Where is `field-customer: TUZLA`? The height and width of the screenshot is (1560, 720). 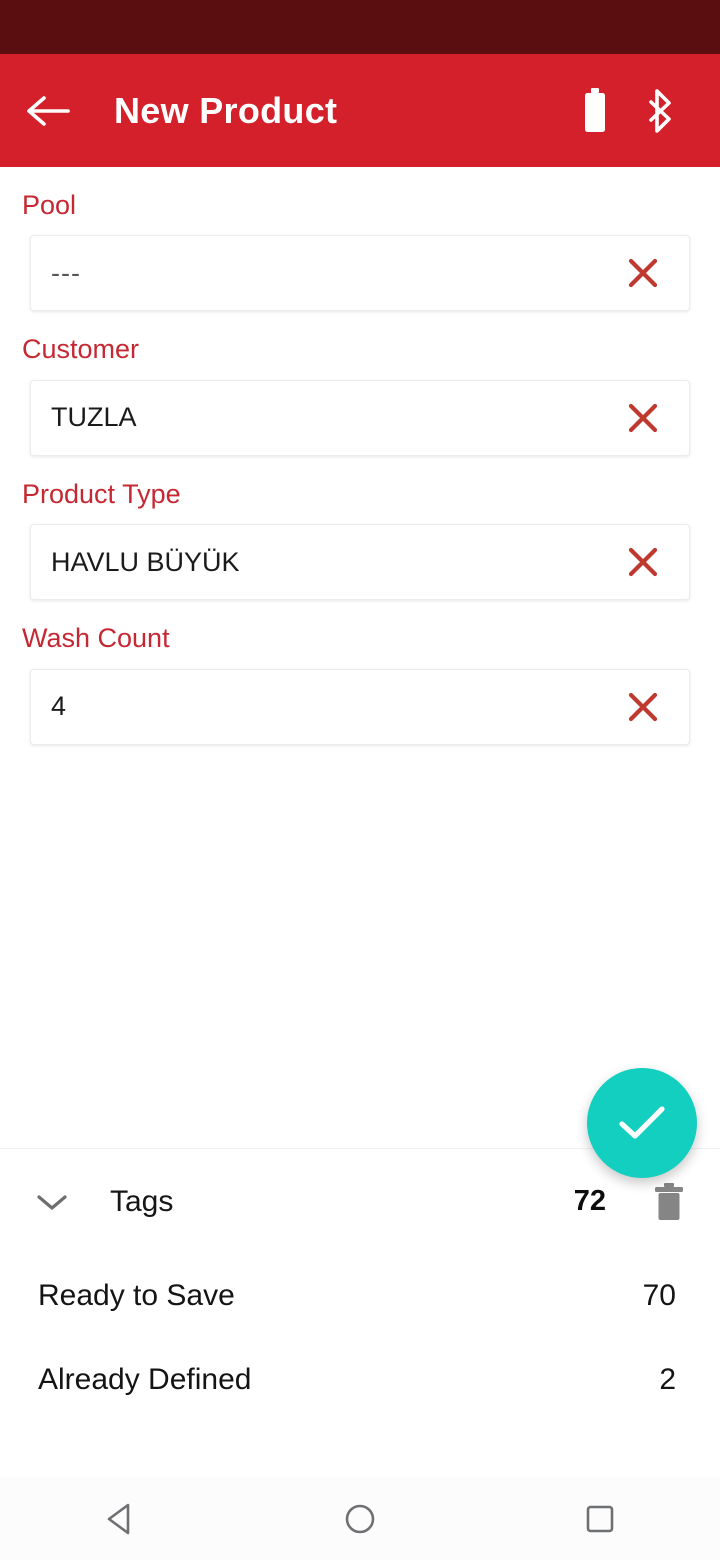 field-customer: TUZLA is located at coordinates (360, 417).